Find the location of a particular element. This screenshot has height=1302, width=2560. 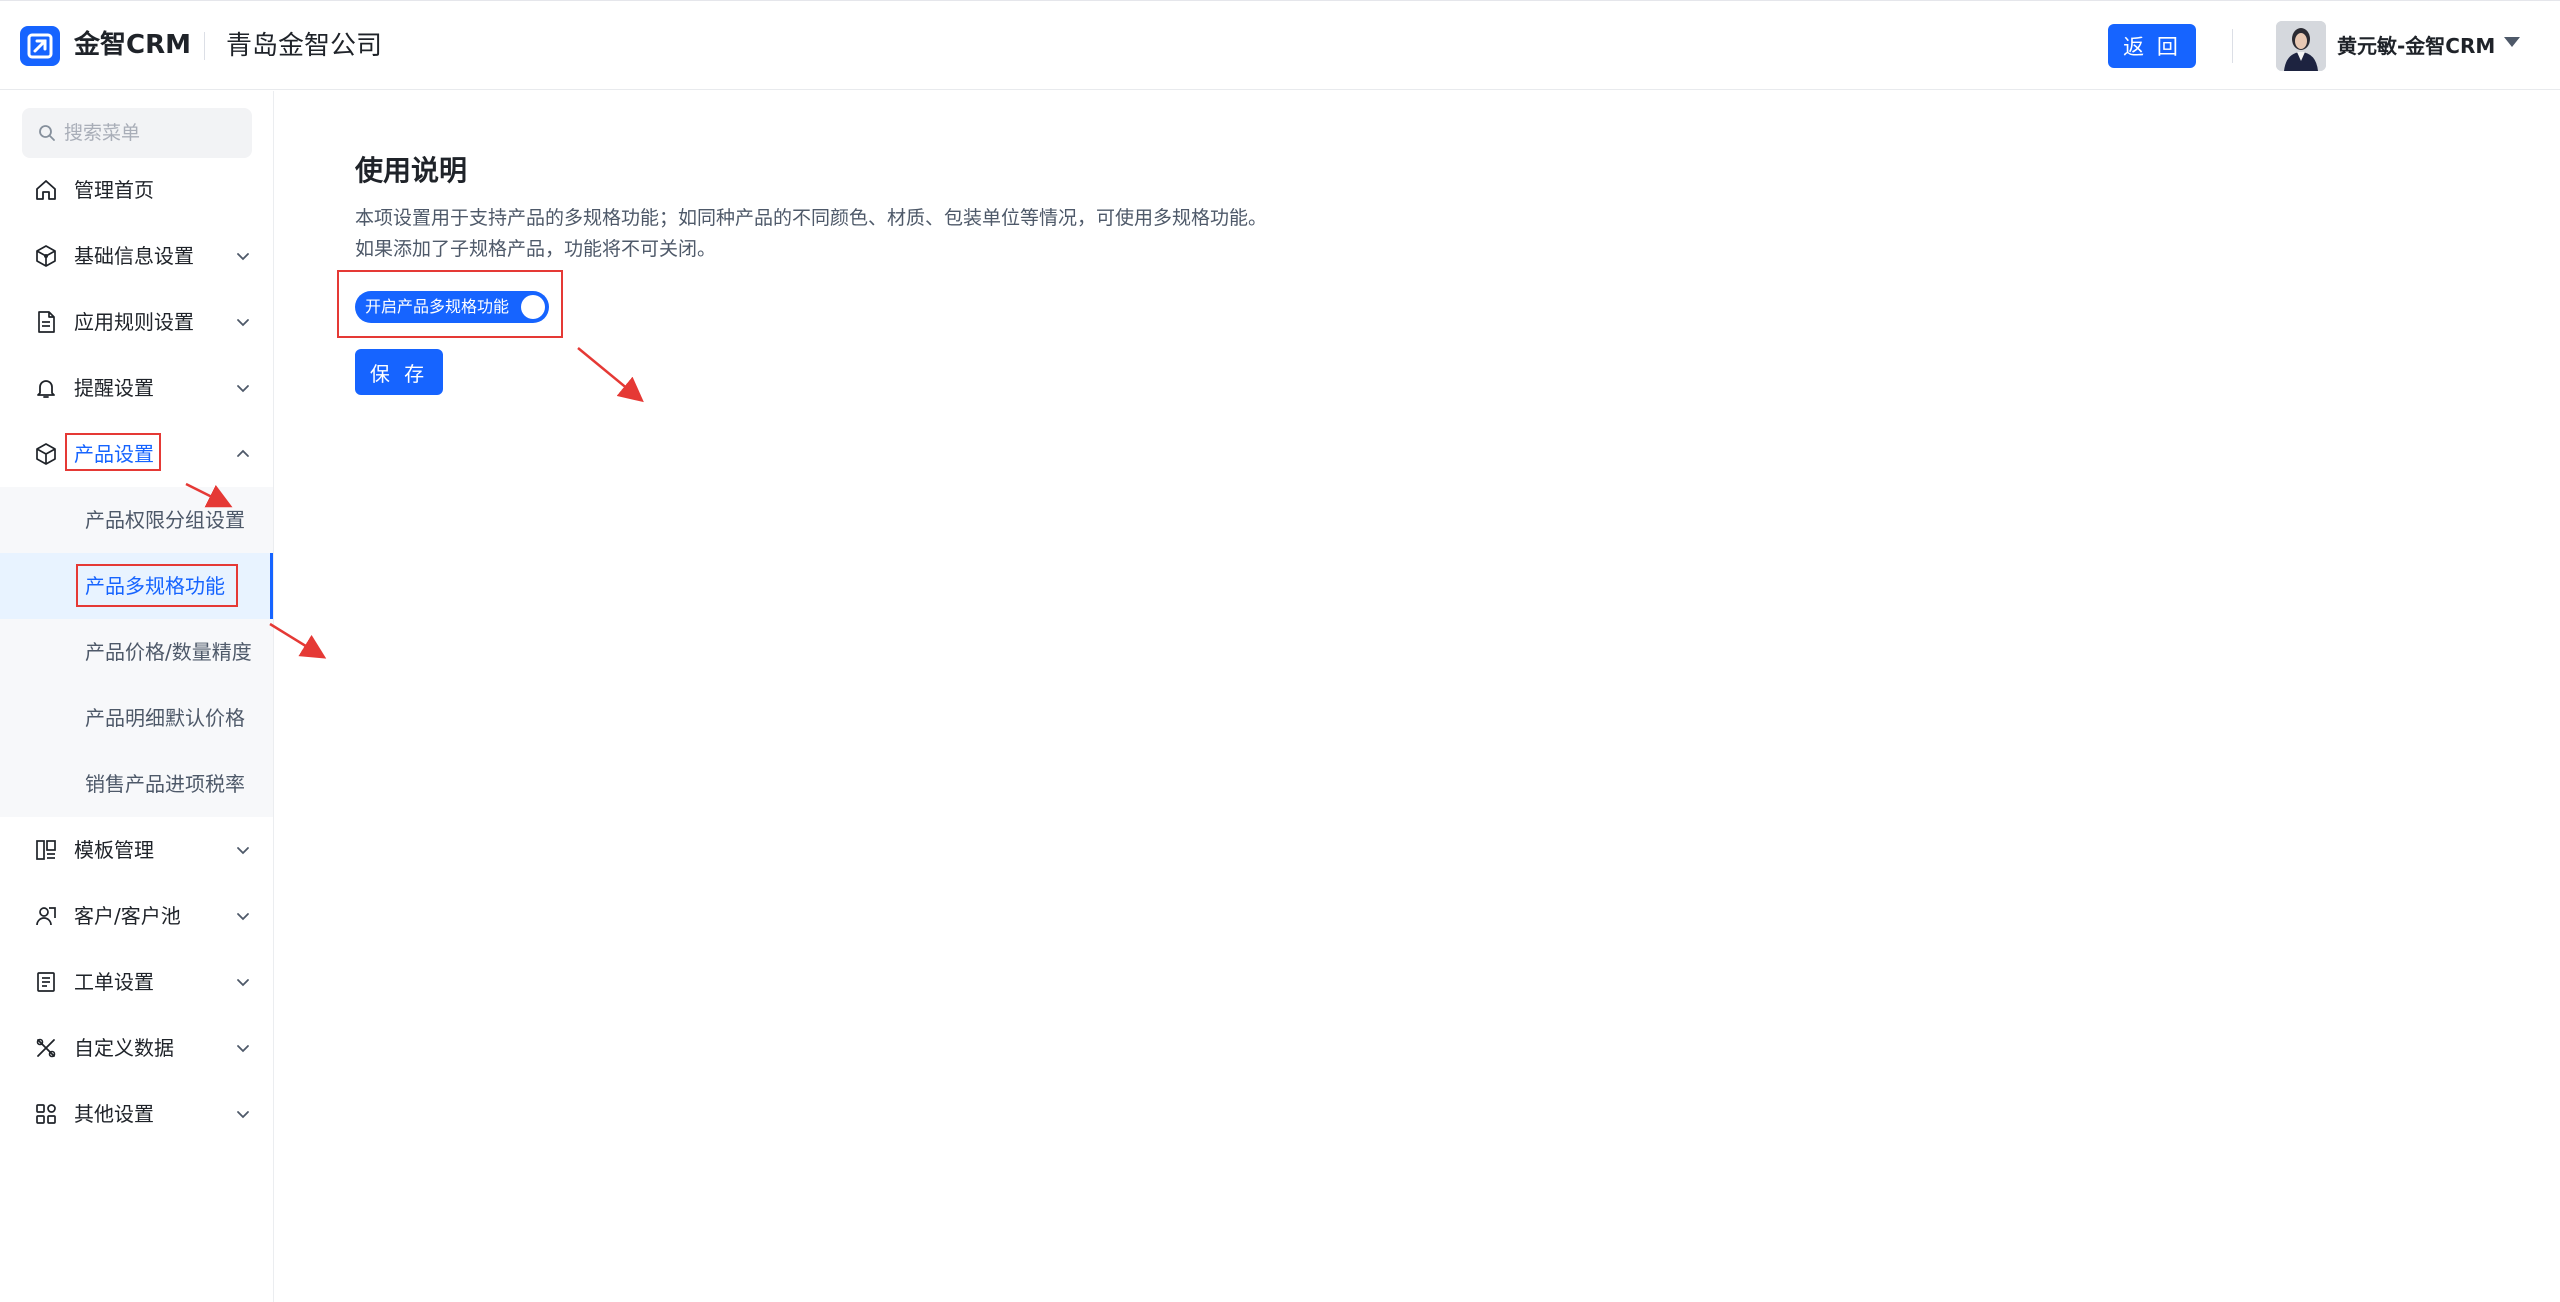

home-icon is located at coordinates (46, 190).